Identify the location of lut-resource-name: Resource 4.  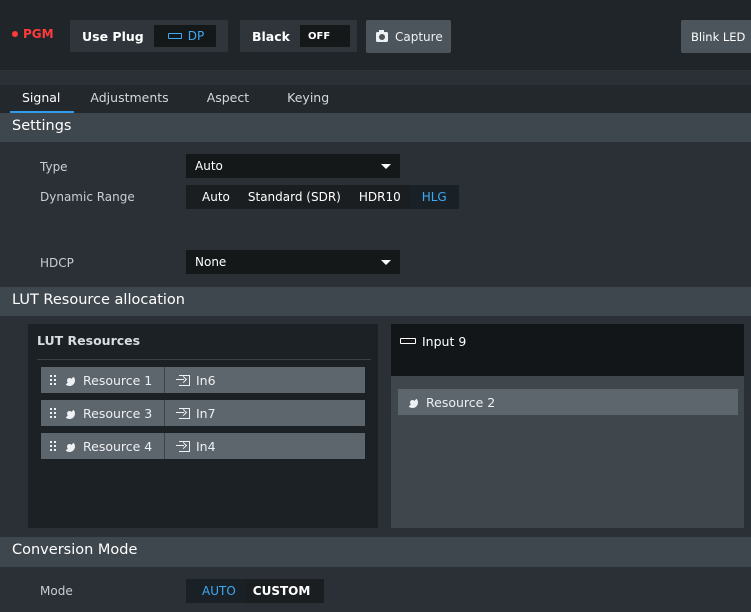
(118, 446).